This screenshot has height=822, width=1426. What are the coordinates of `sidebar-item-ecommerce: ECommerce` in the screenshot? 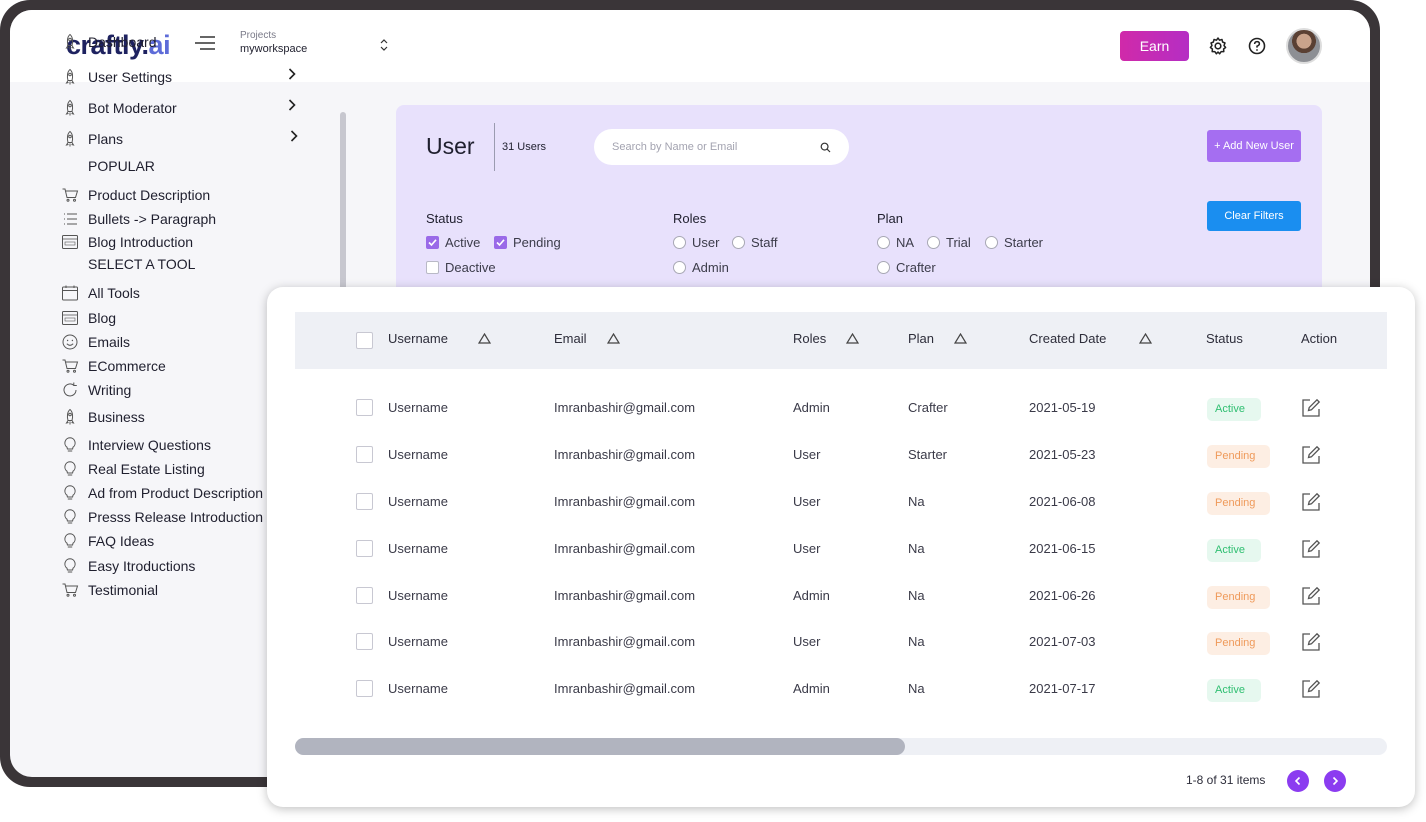 It's located at (113, 366).